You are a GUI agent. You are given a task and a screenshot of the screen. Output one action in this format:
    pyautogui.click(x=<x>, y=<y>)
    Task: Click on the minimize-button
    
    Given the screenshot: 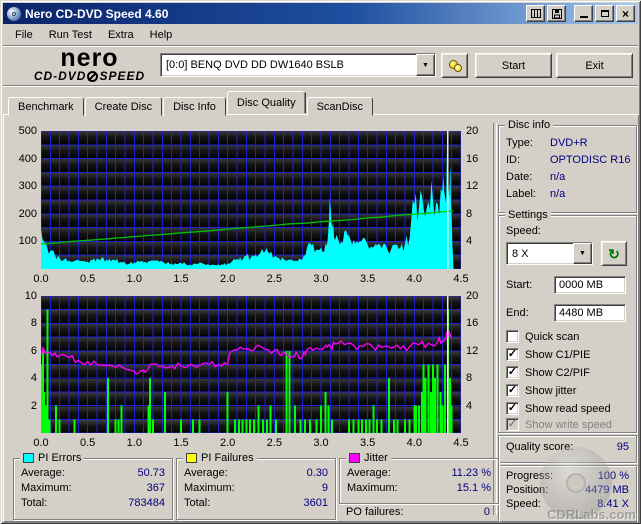 What is the action you would take?
    pyautogui.click(x=583, y=13)
    